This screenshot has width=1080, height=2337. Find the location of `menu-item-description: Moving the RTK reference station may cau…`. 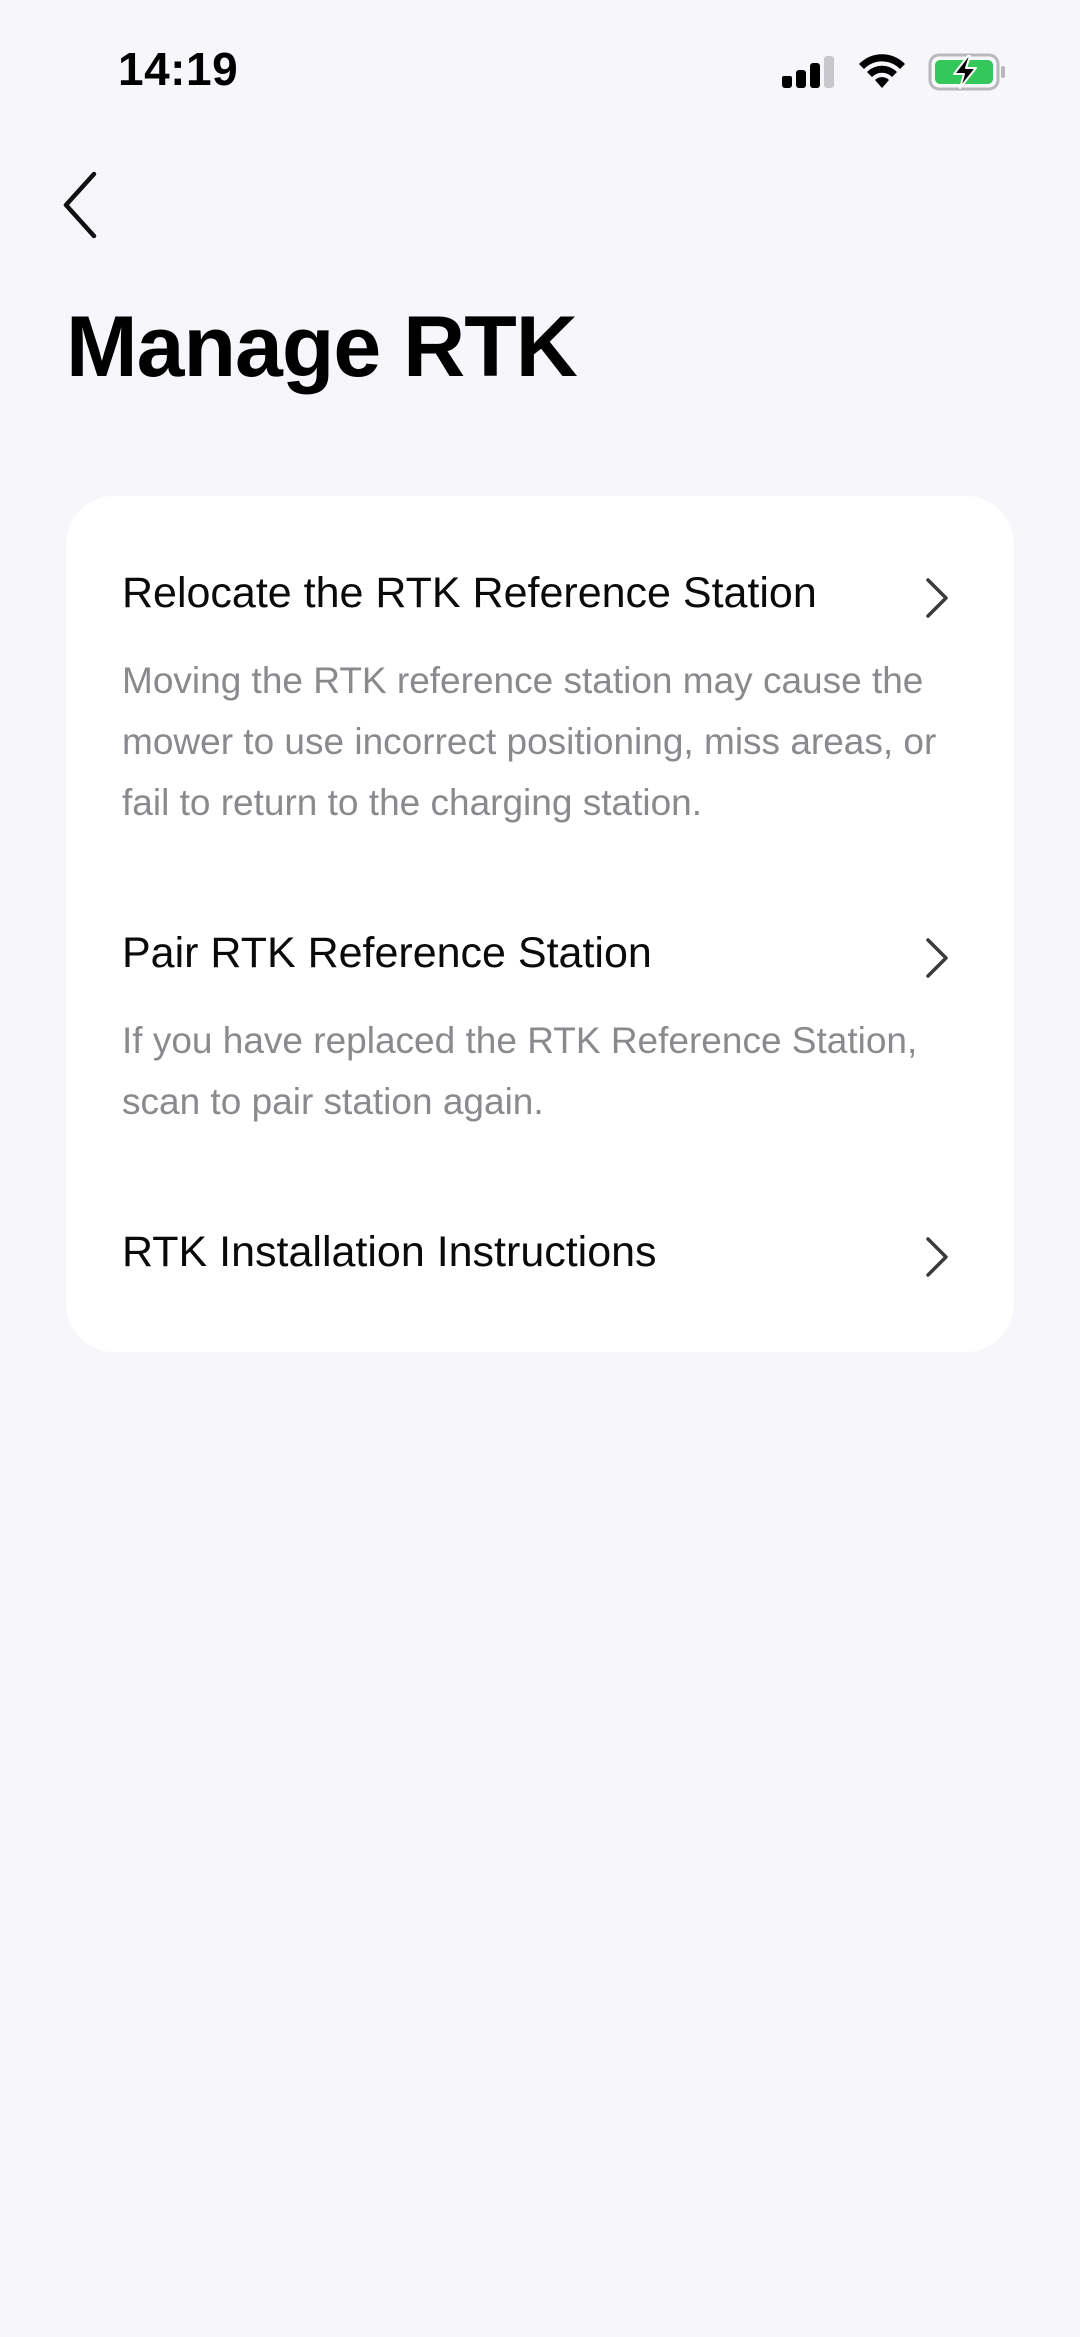

menu-item-description: Moving the RTK reference station may cau… is located at coordinates (529, 741).